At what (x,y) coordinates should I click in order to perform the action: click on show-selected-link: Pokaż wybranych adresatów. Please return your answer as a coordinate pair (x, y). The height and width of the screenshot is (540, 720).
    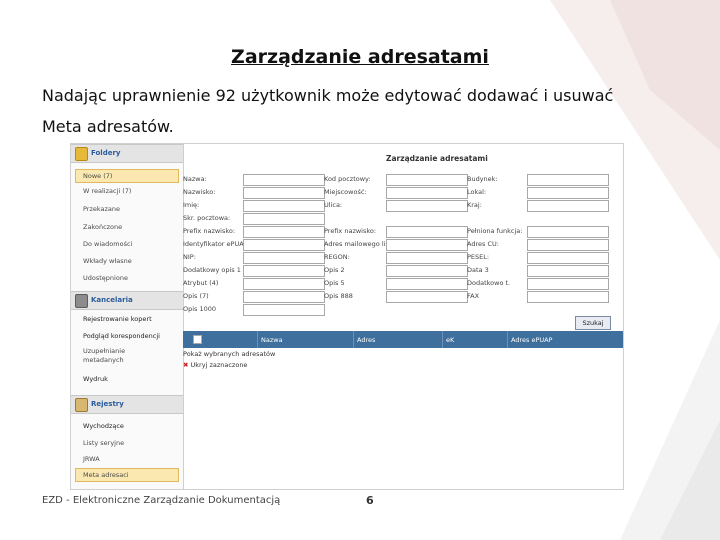
    Looking at the image, I should click on (229, 354).